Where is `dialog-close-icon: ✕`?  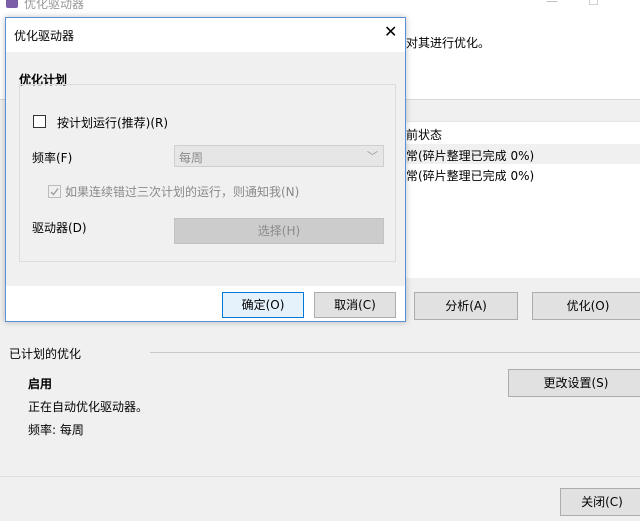
dialog-close-icon: ✕ is located at coordinates (390, 32).